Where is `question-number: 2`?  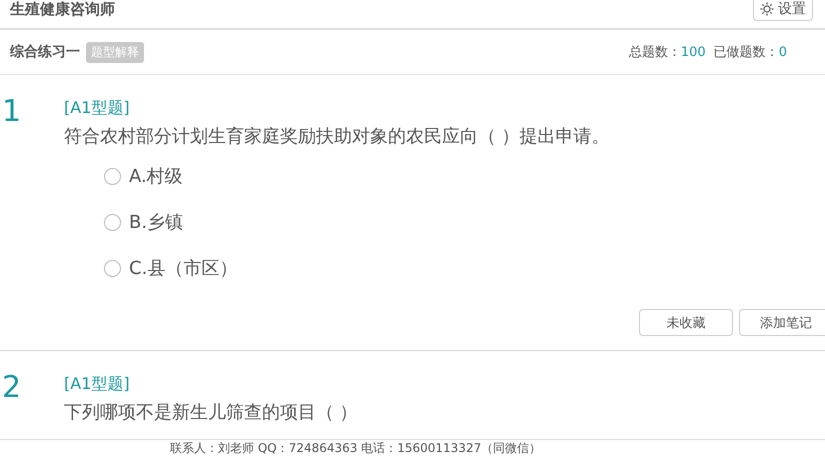 question-number: 2 is located at coordinates (12, 389).